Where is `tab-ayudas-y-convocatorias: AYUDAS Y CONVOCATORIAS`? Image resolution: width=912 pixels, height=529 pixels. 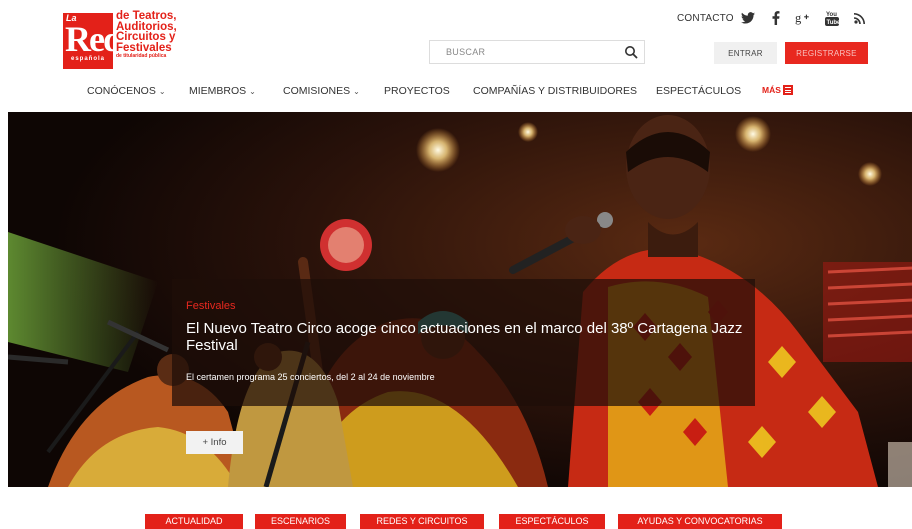 tab-ayudas-y-convocatorias: AYUDAS Y CONVOCATORIAS is located at coordinates (700, 521).